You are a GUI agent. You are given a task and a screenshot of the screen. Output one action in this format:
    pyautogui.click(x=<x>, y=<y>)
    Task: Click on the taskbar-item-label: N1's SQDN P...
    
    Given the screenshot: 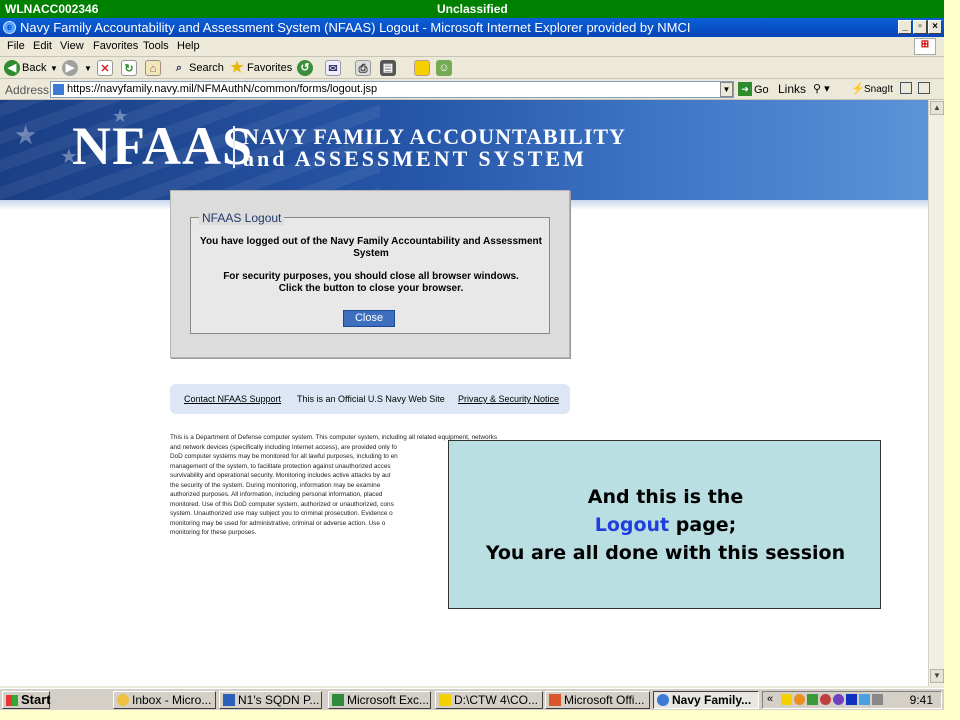 What is the action you would take?
    pyautogui.click(x=279, y=700)
    